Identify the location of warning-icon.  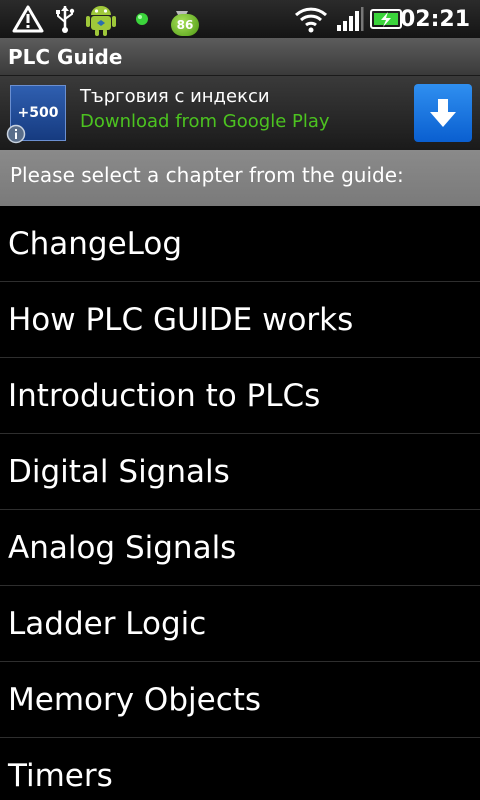
(28, 19).